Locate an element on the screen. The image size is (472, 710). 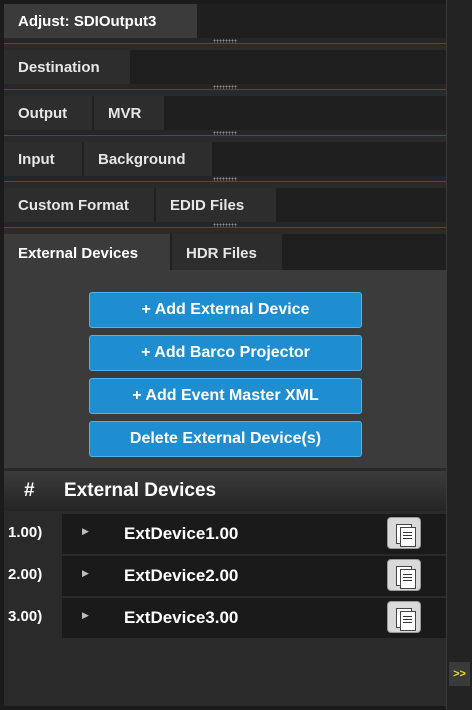
custom-format-section: Custom Format EDID Files is located at coordinates (225, 205).